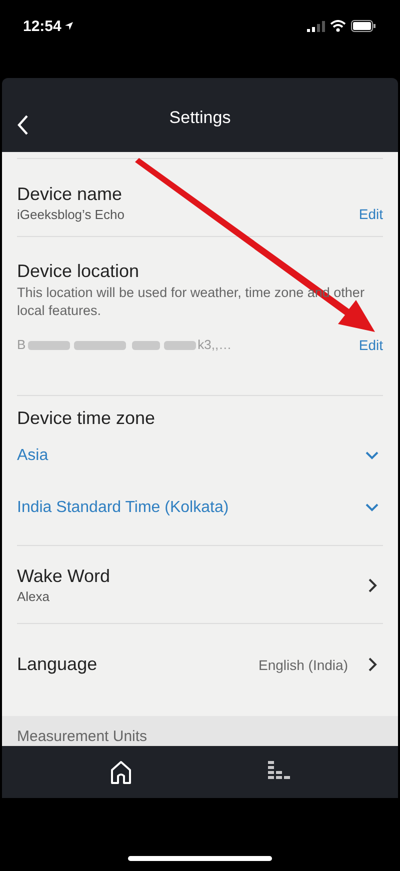 Image resolution: width=400 pixels, height=871 pixels. I want to click on wake-word-row: Wake Word Alexa, so click(200, 584).